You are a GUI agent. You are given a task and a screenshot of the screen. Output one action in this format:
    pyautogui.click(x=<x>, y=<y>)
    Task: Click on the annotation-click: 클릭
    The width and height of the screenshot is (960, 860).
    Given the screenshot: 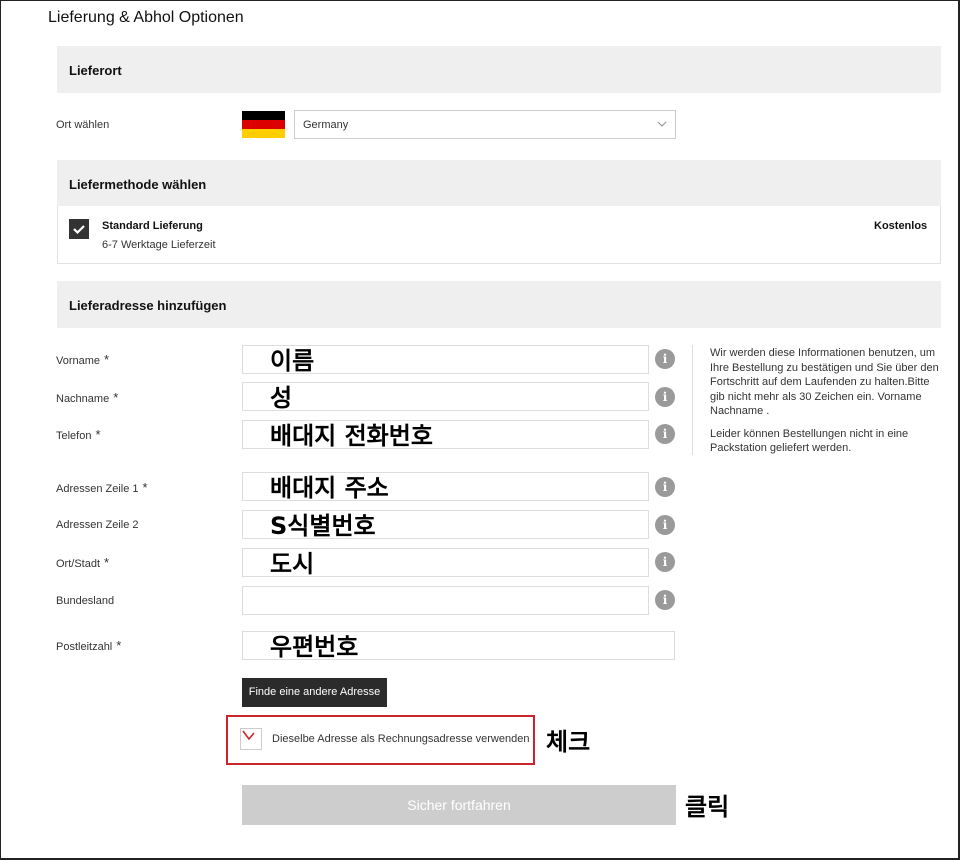 What is the action you would take?
    pyautogui.click(x=707, y=807)
    